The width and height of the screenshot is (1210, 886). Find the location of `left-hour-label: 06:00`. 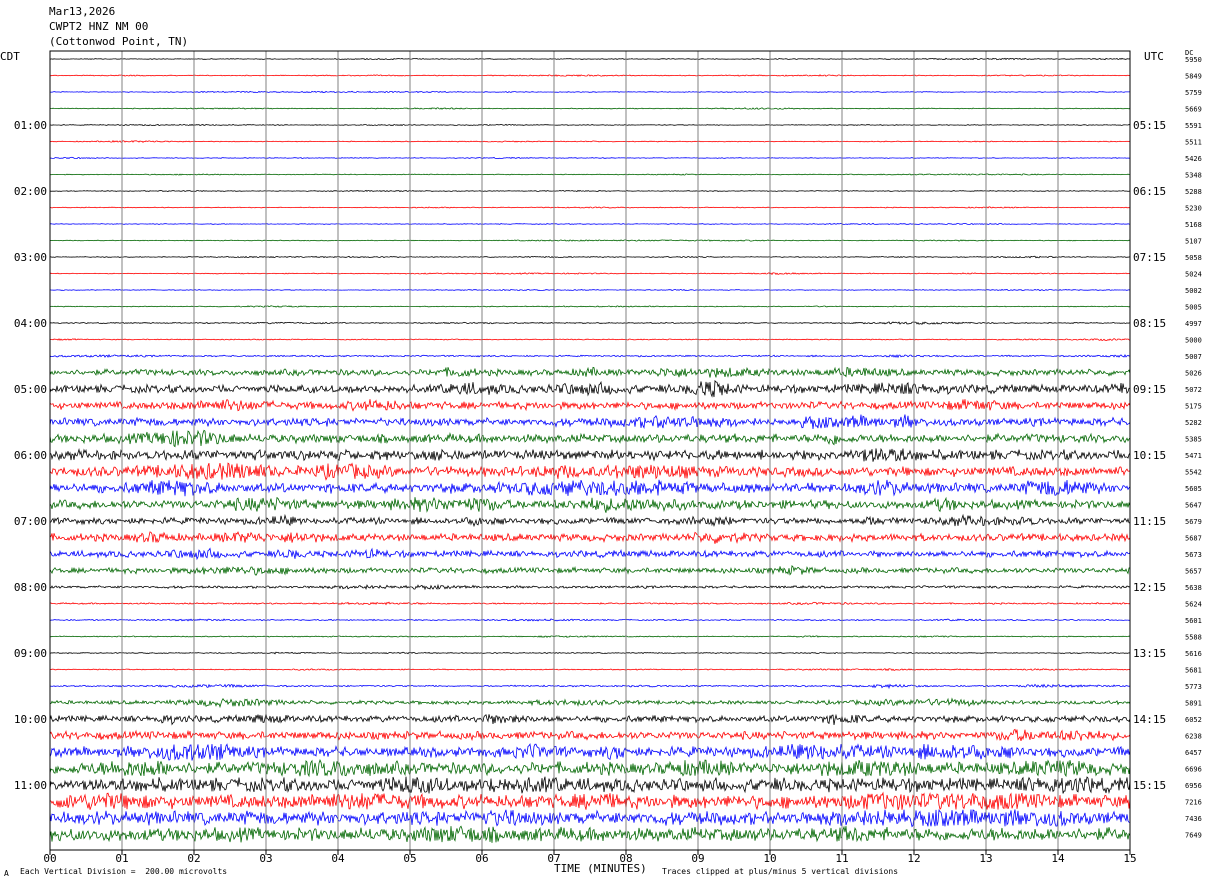

left-hour-label: 06:00 is located at coordinates (30, 455).